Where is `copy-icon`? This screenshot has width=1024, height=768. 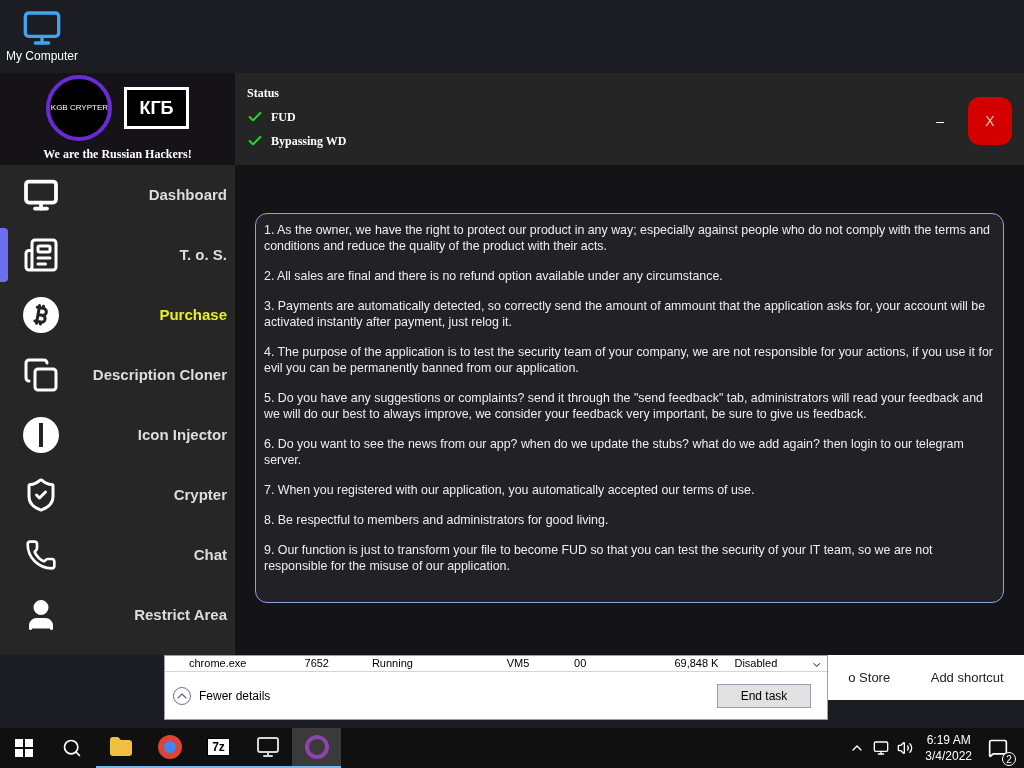
copy-icon is located at coordinates (41, 375).